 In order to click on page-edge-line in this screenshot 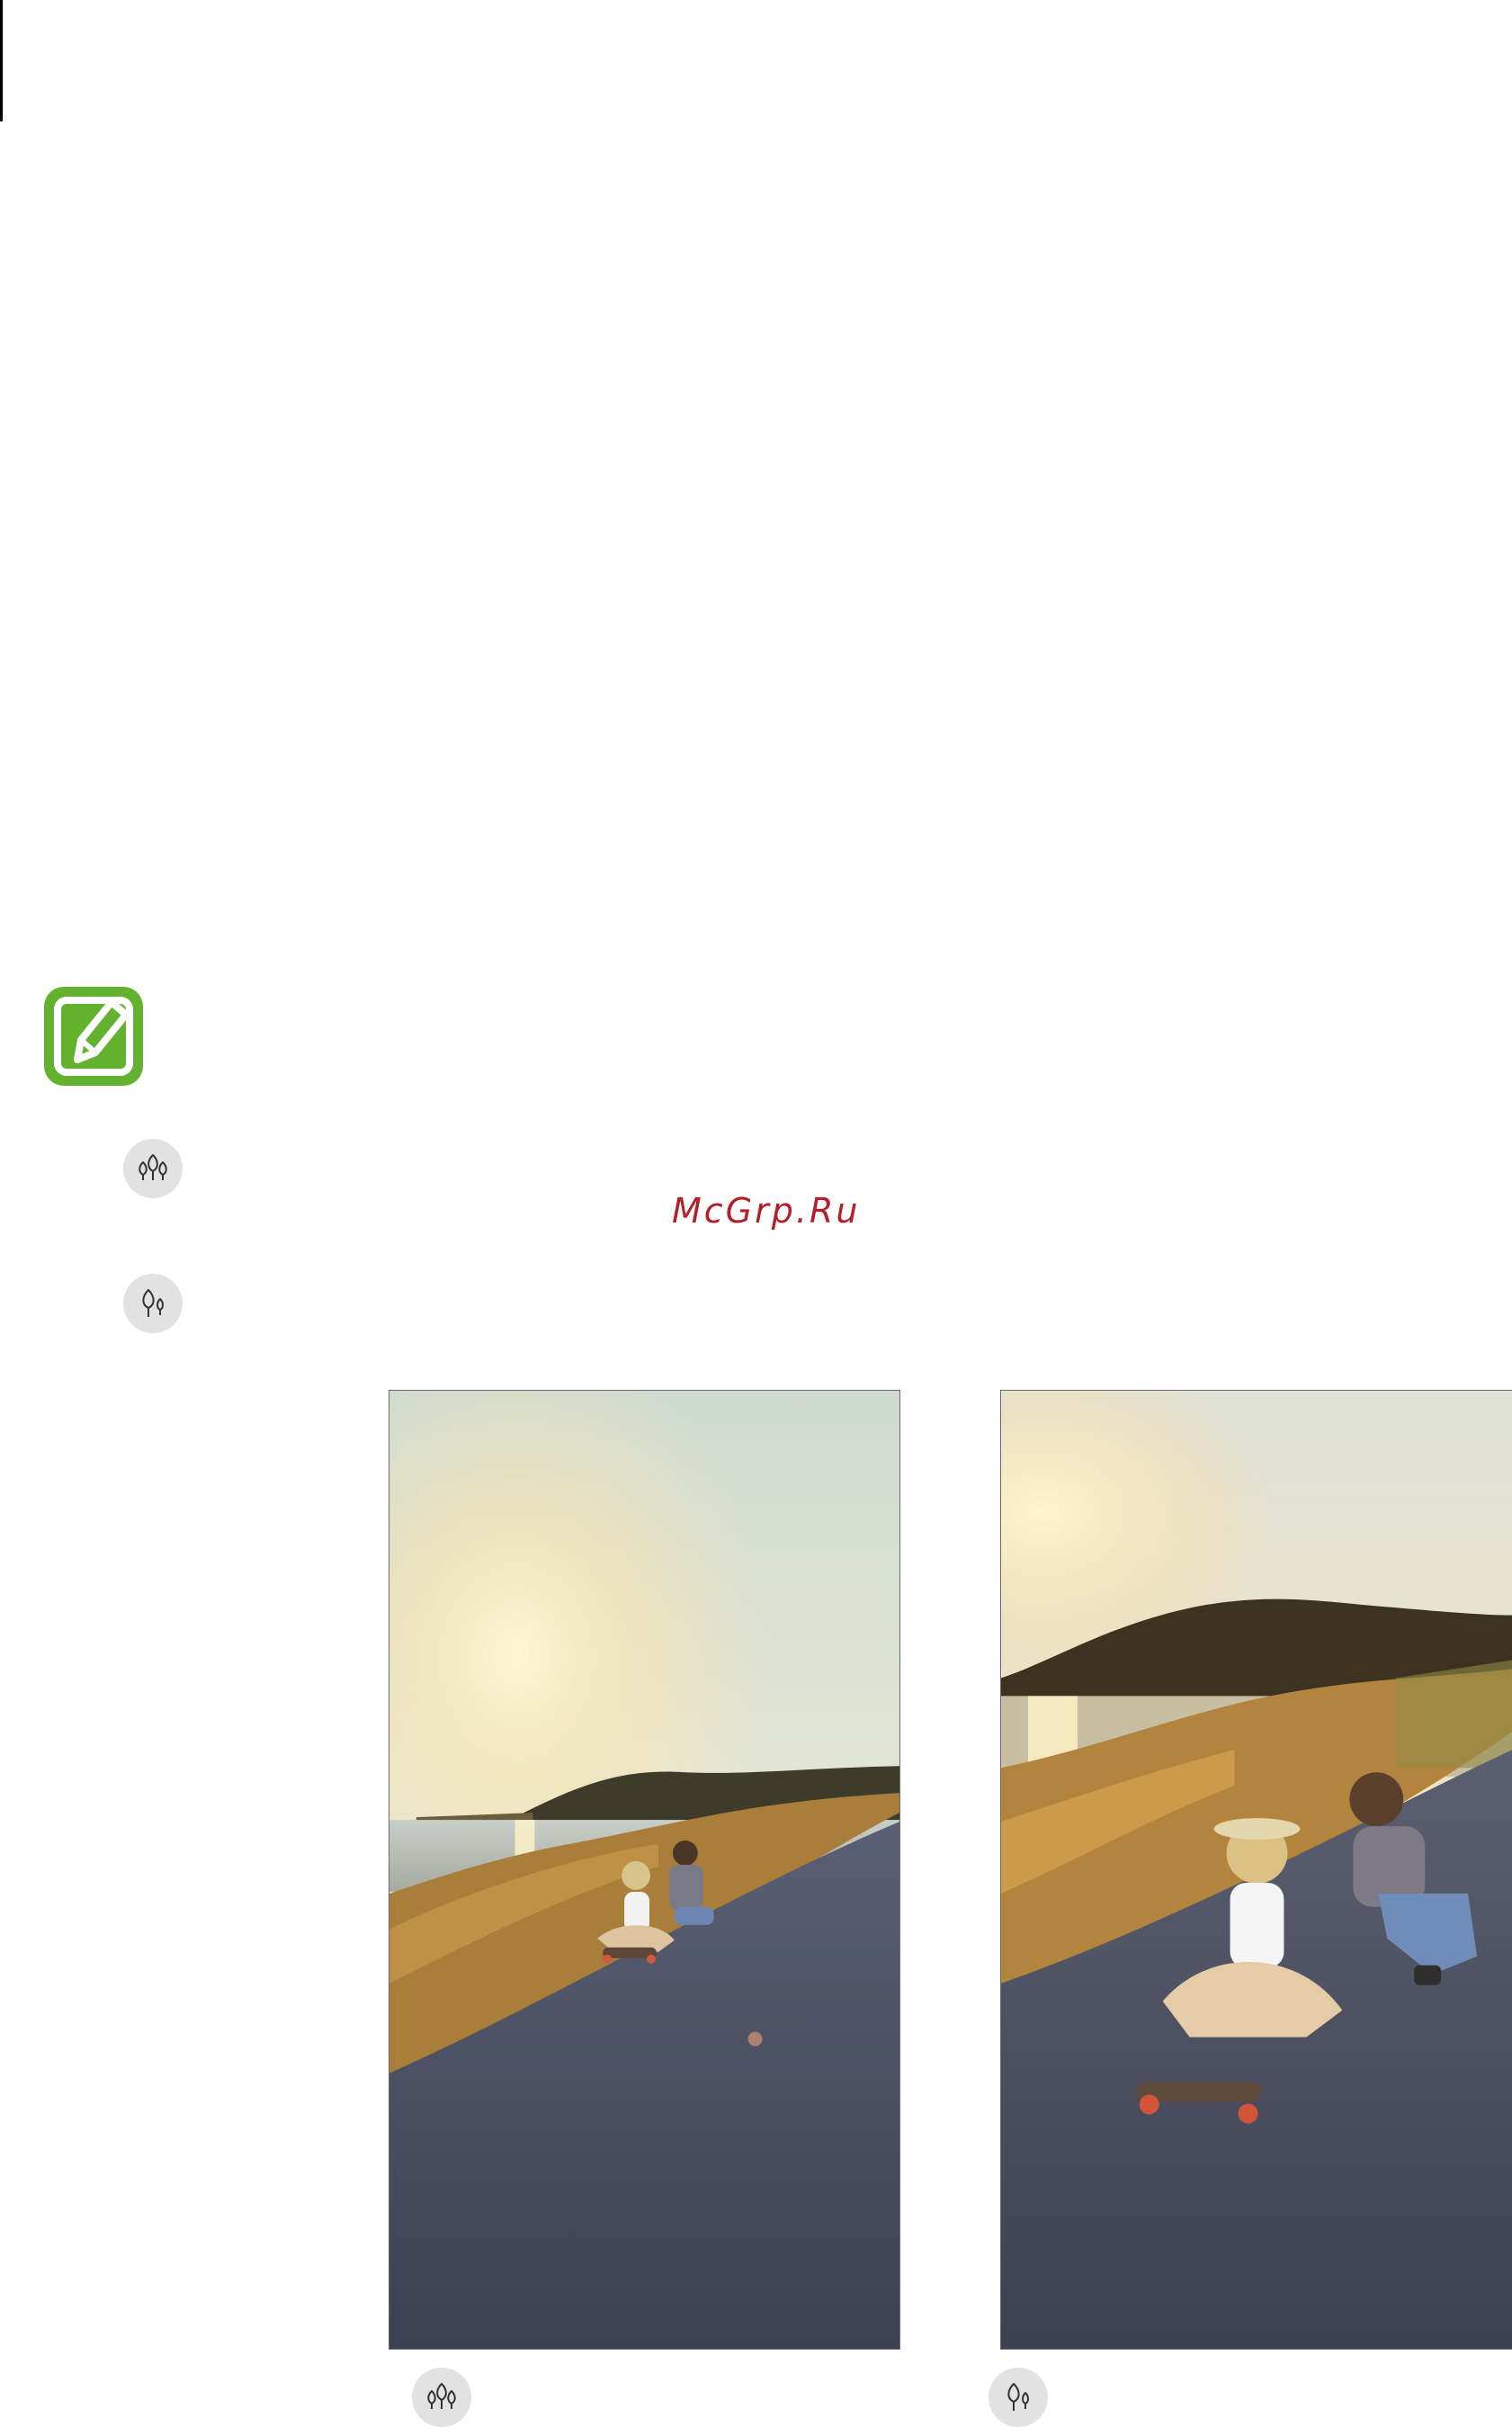, I will do `click(1, 60)`.